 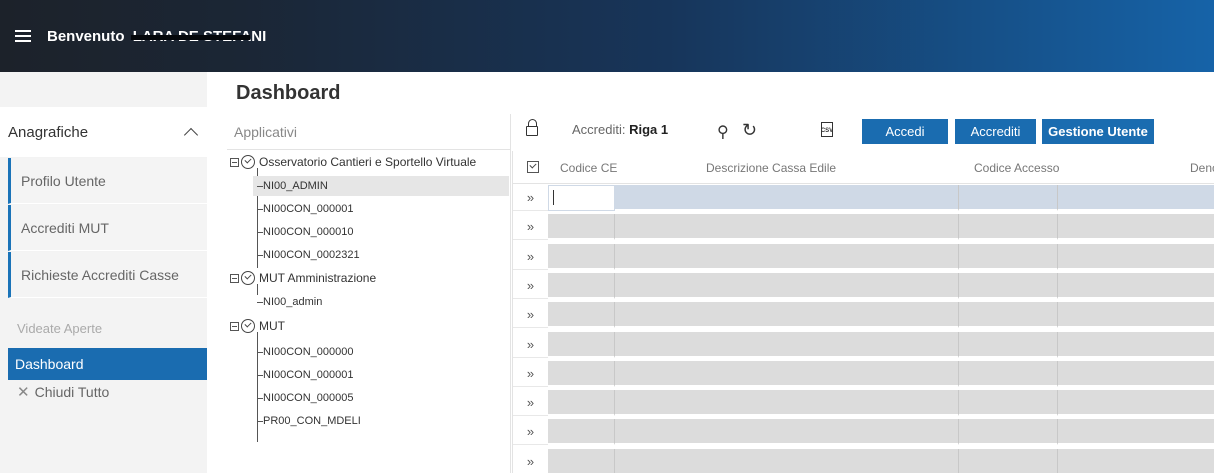 What do you see at coordinates (749, 130) in the screenshot?
I see `refresh-icon: ↻` at bounding box center [749, 130].